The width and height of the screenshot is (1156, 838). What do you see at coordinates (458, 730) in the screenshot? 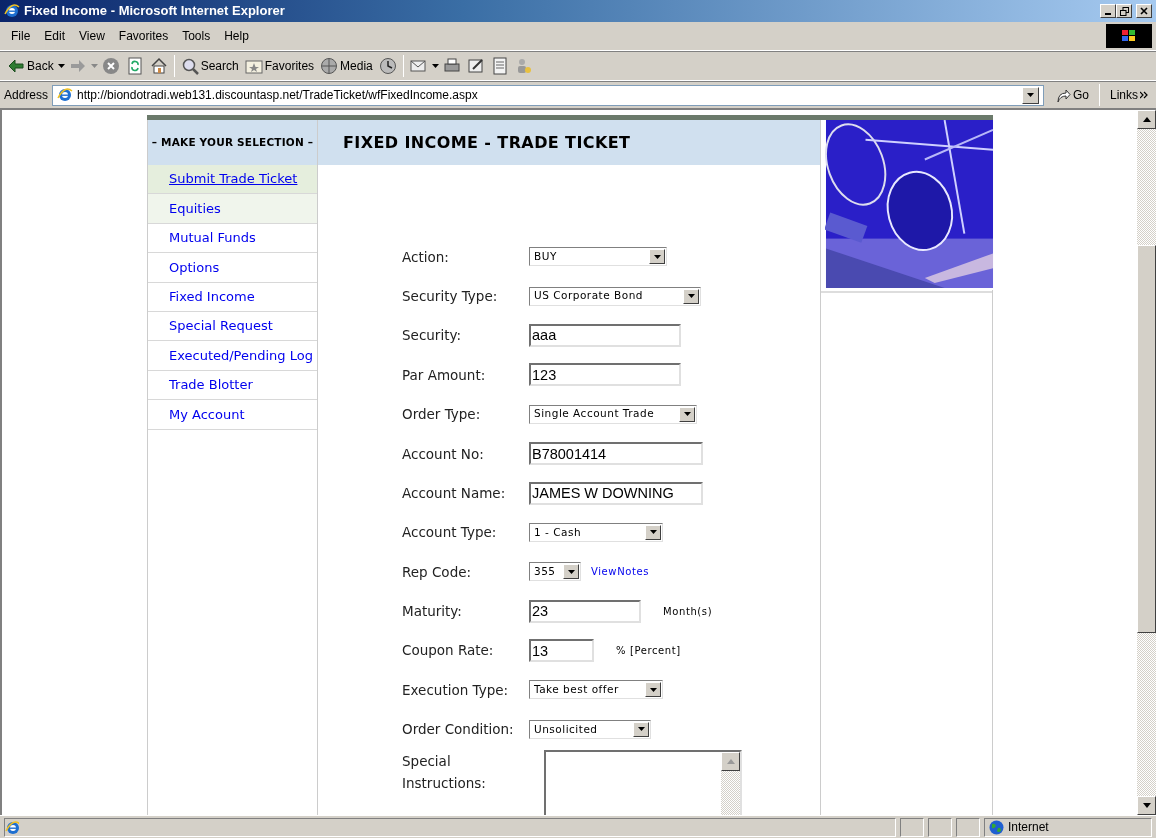
I see `field-label: Order Condition:` at bounding box center [458, 730].